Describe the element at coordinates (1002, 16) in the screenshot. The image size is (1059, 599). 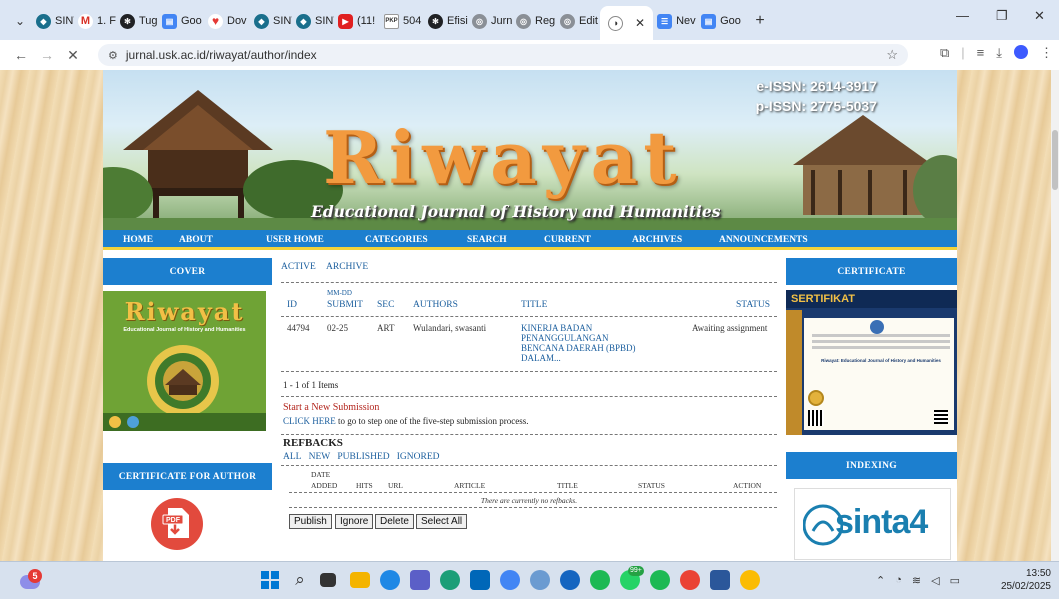
I see `restore-icon: ❐` at that location.